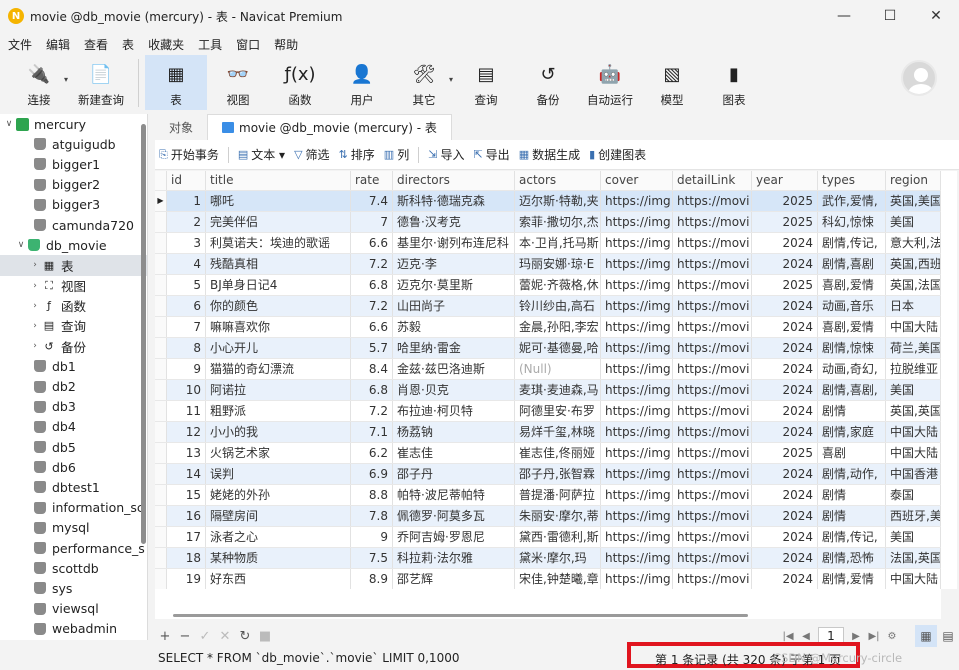 The height and width of the screenshot is (670, 959). I want to click on expand-caret-icon: ∨, so click(9, 124).